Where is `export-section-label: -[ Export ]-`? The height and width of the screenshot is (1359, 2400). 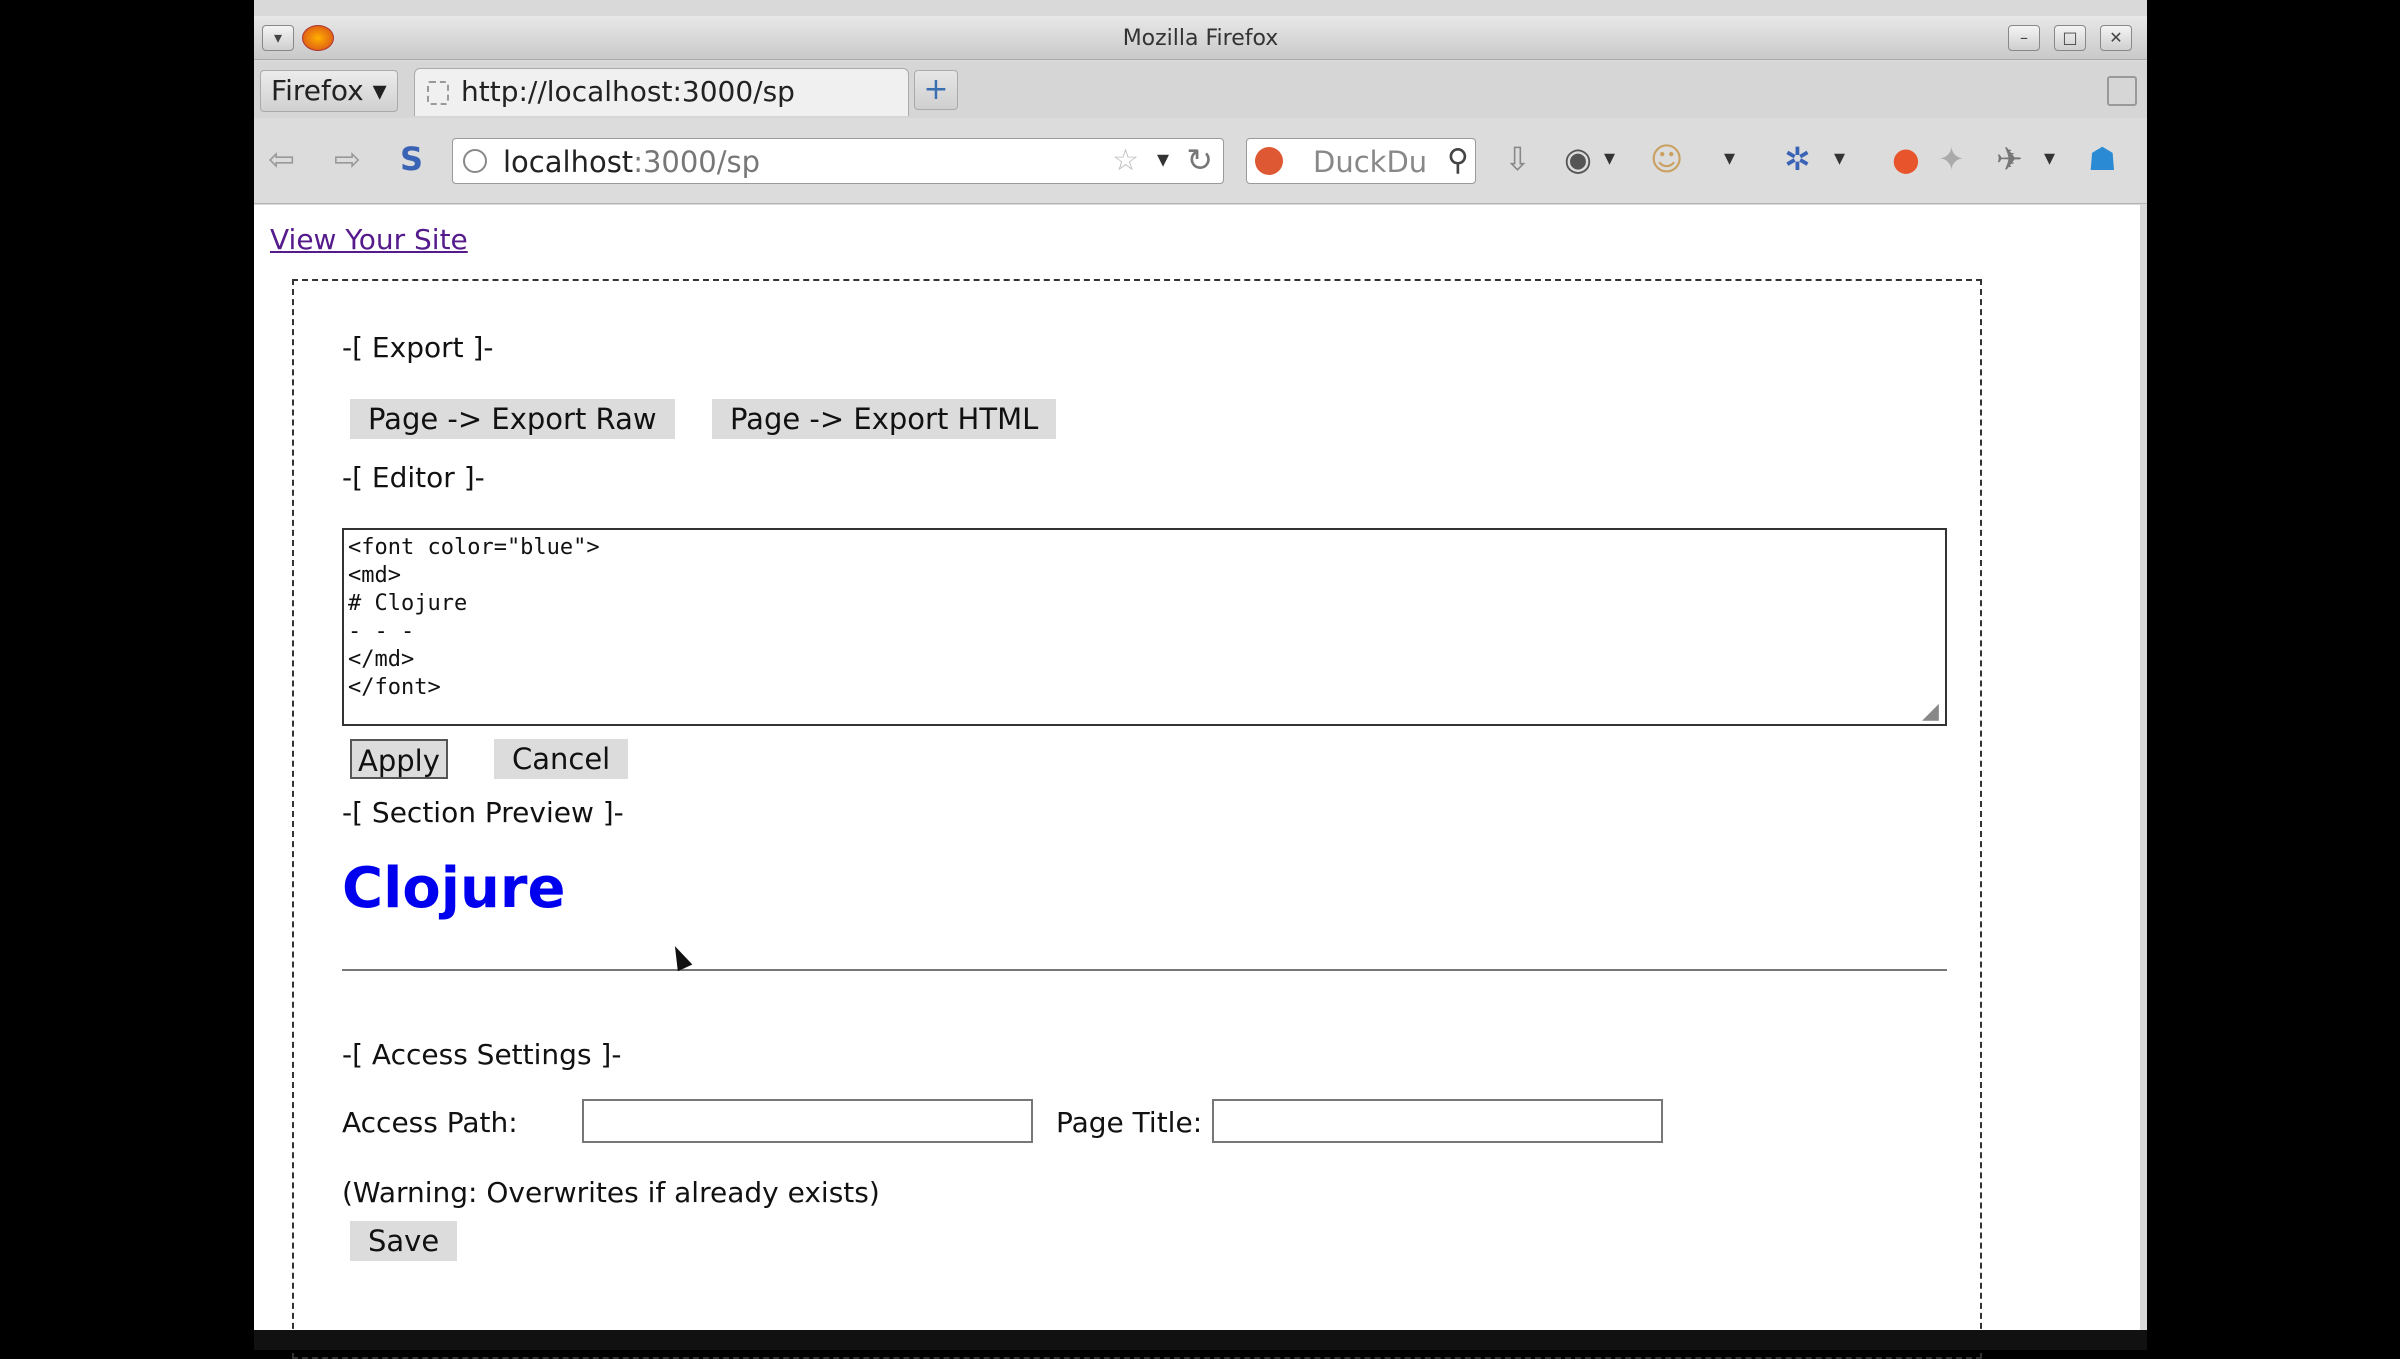
export-section-label: -[ Export ]- is located at coordinates (418, 347).